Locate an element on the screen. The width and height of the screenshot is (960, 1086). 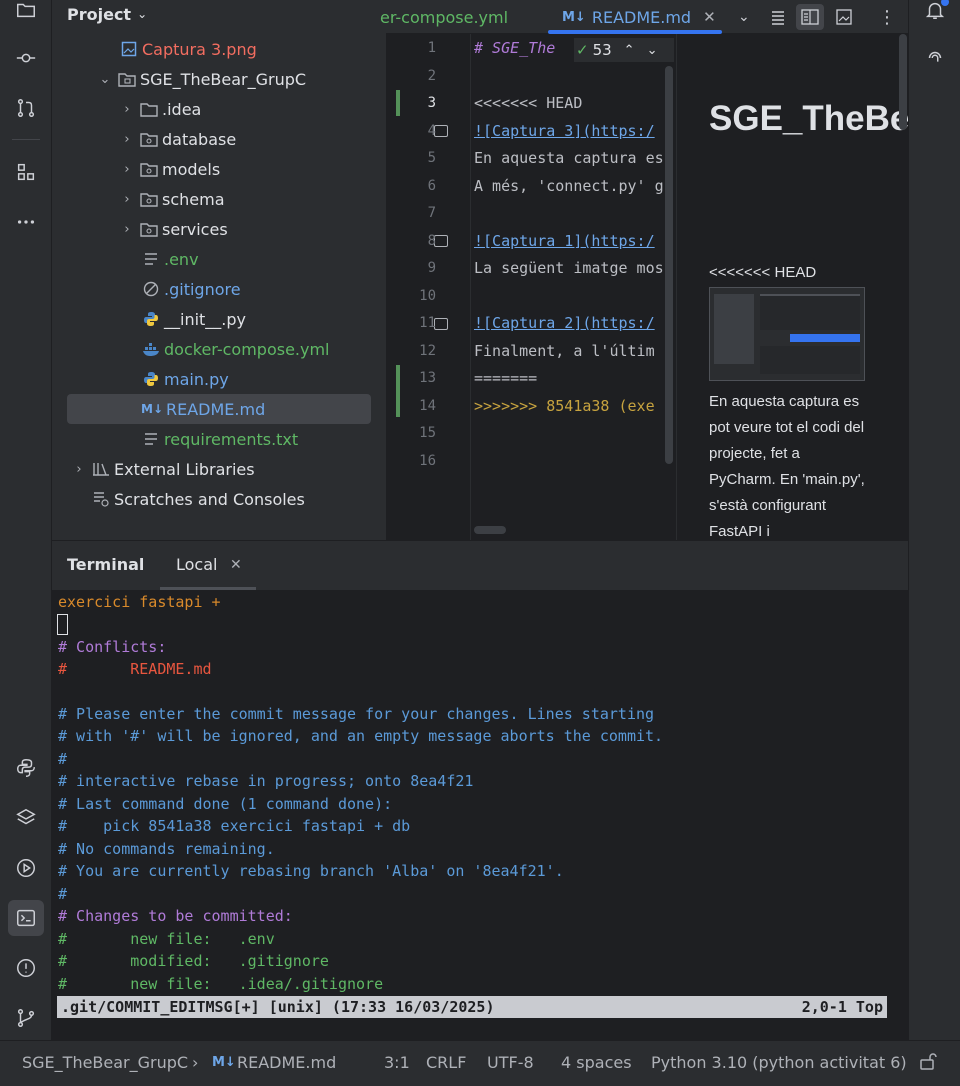
tree-item-label: requirements.txt is located at coordinates (231, 439).